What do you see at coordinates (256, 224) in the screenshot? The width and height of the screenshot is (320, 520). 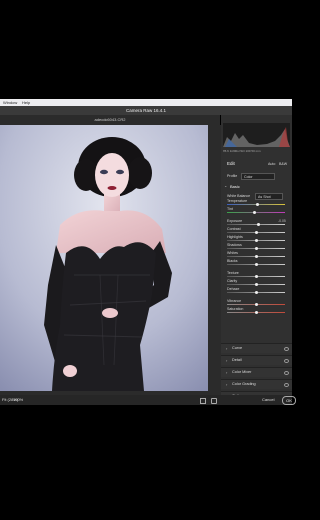 I see `slider-track` at bounding box center [256, 224].